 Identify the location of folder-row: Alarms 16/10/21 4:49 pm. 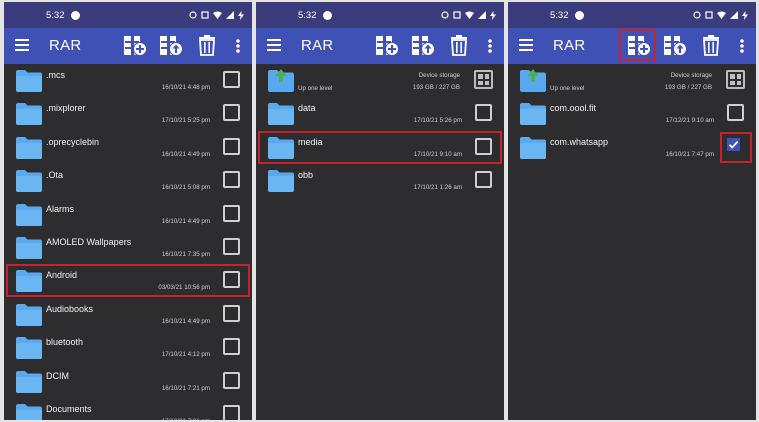
(128, 214).